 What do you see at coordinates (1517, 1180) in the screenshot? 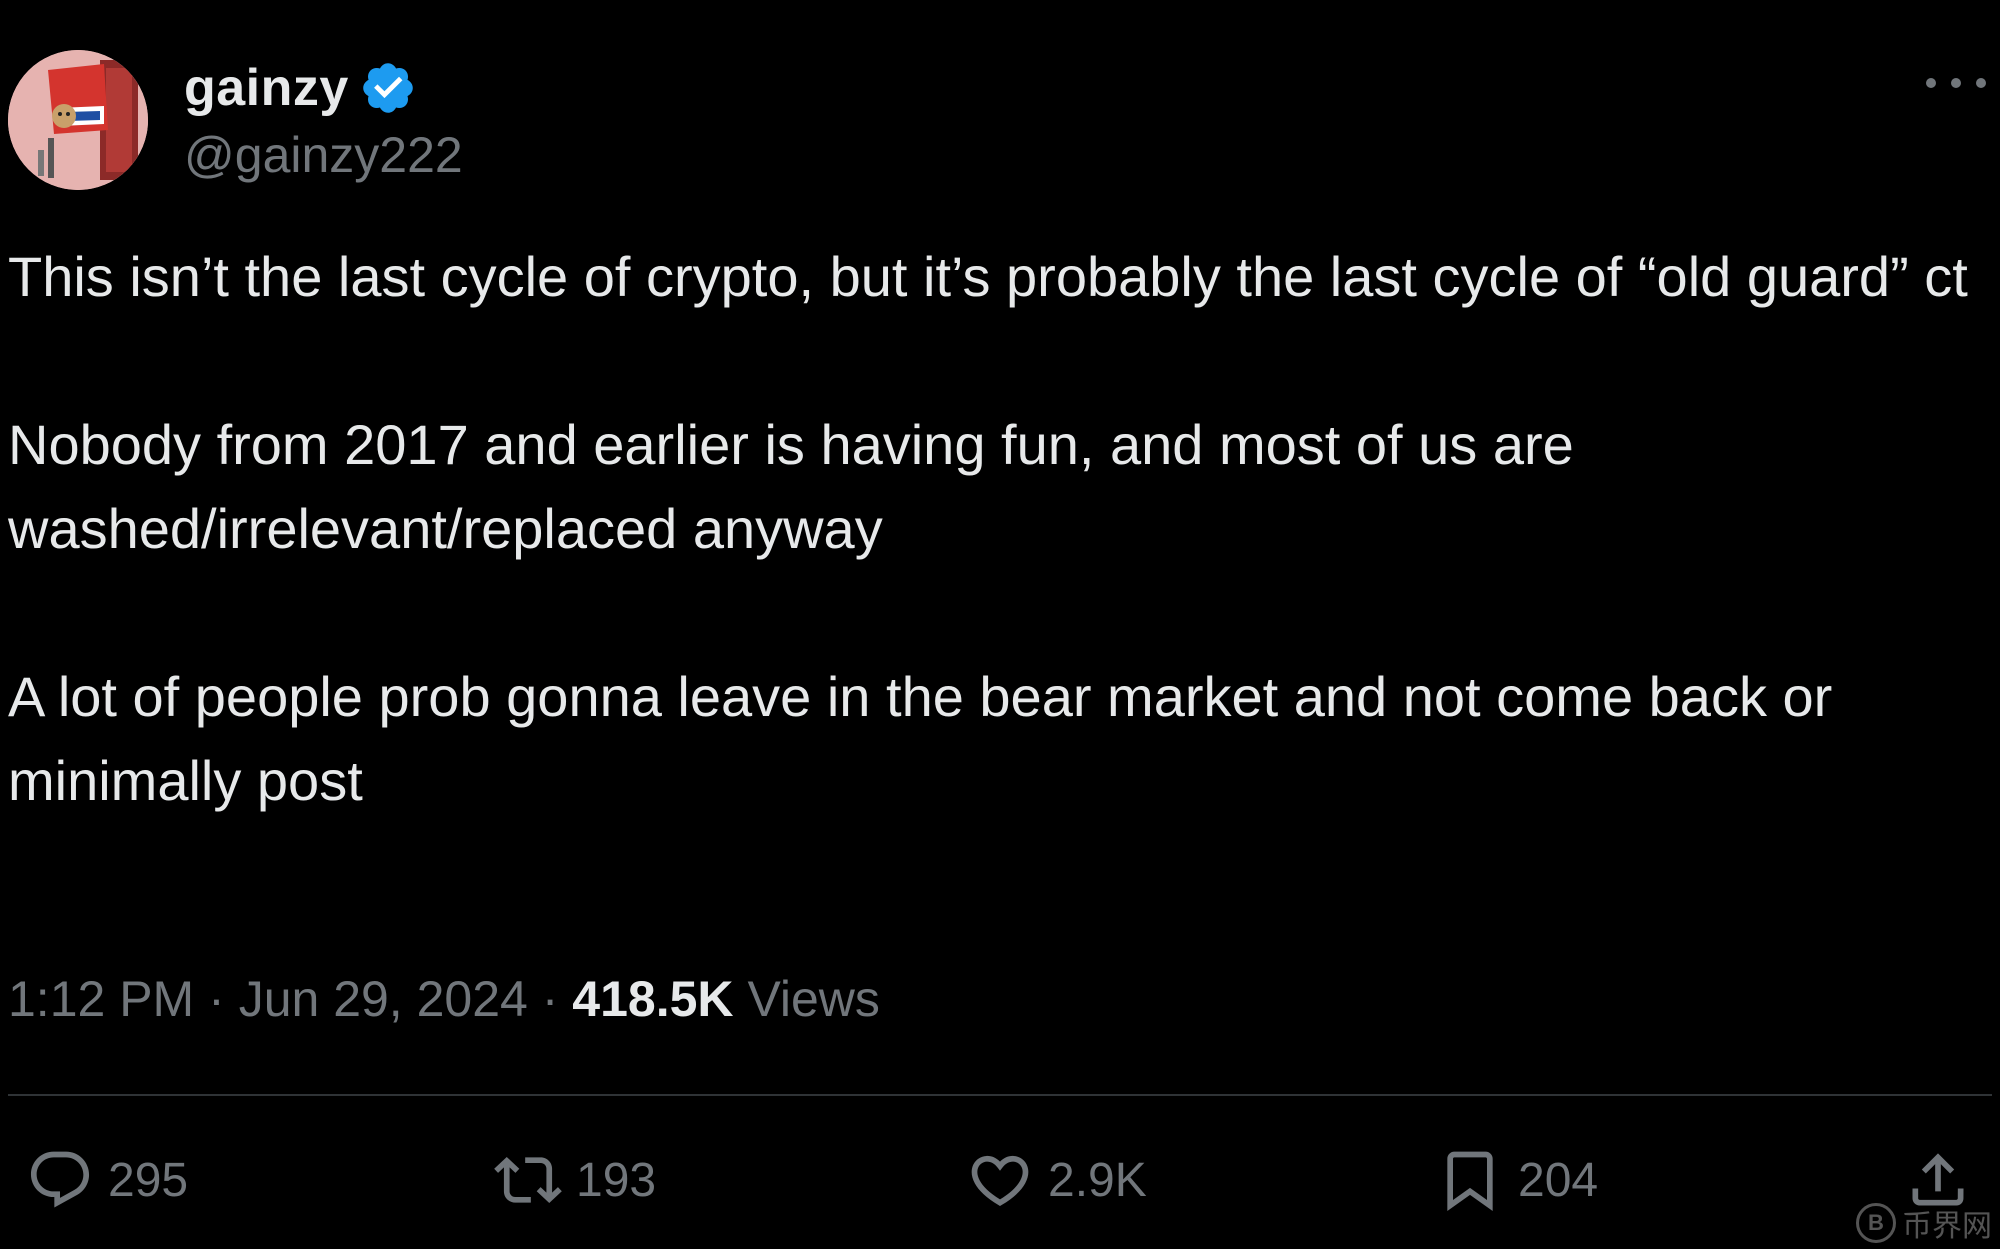
I see `bookmark-button: 204` at bounding box center [1517, 1180].